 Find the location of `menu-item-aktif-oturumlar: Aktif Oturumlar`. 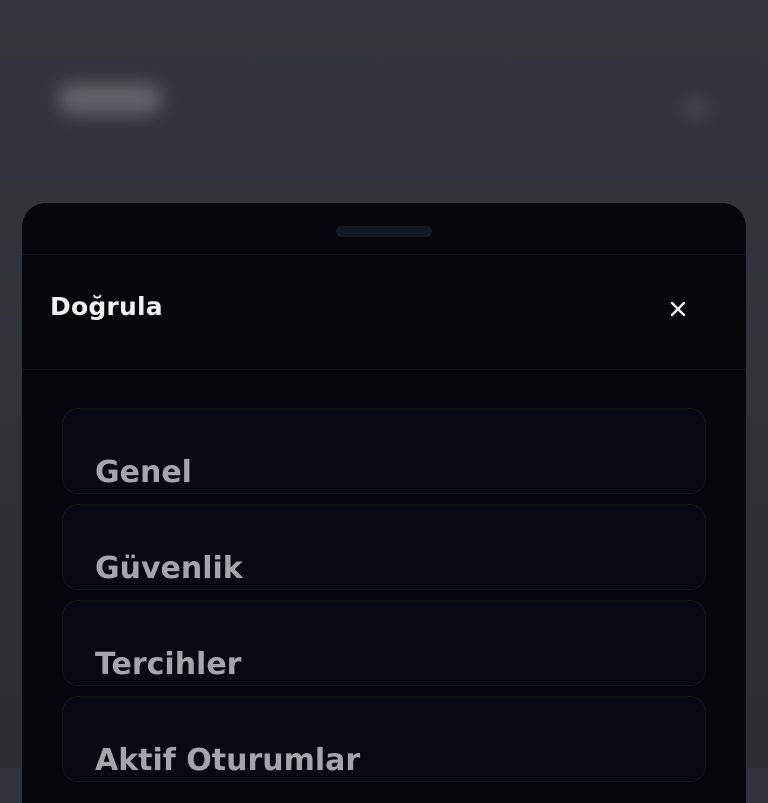

menu-item-aktif-oturumlar: Aktif Oturumlar is located at coordinates (384, 739).